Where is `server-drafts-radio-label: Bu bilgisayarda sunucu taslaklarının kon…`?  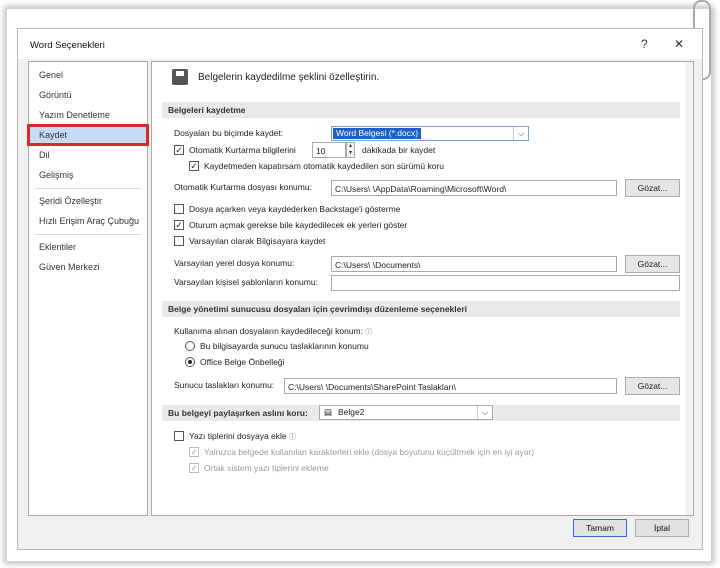 server-drafts-radio-label: Bu bilgisayarda sunucu taslaklarının kon… is located at coordinates (284, 346).